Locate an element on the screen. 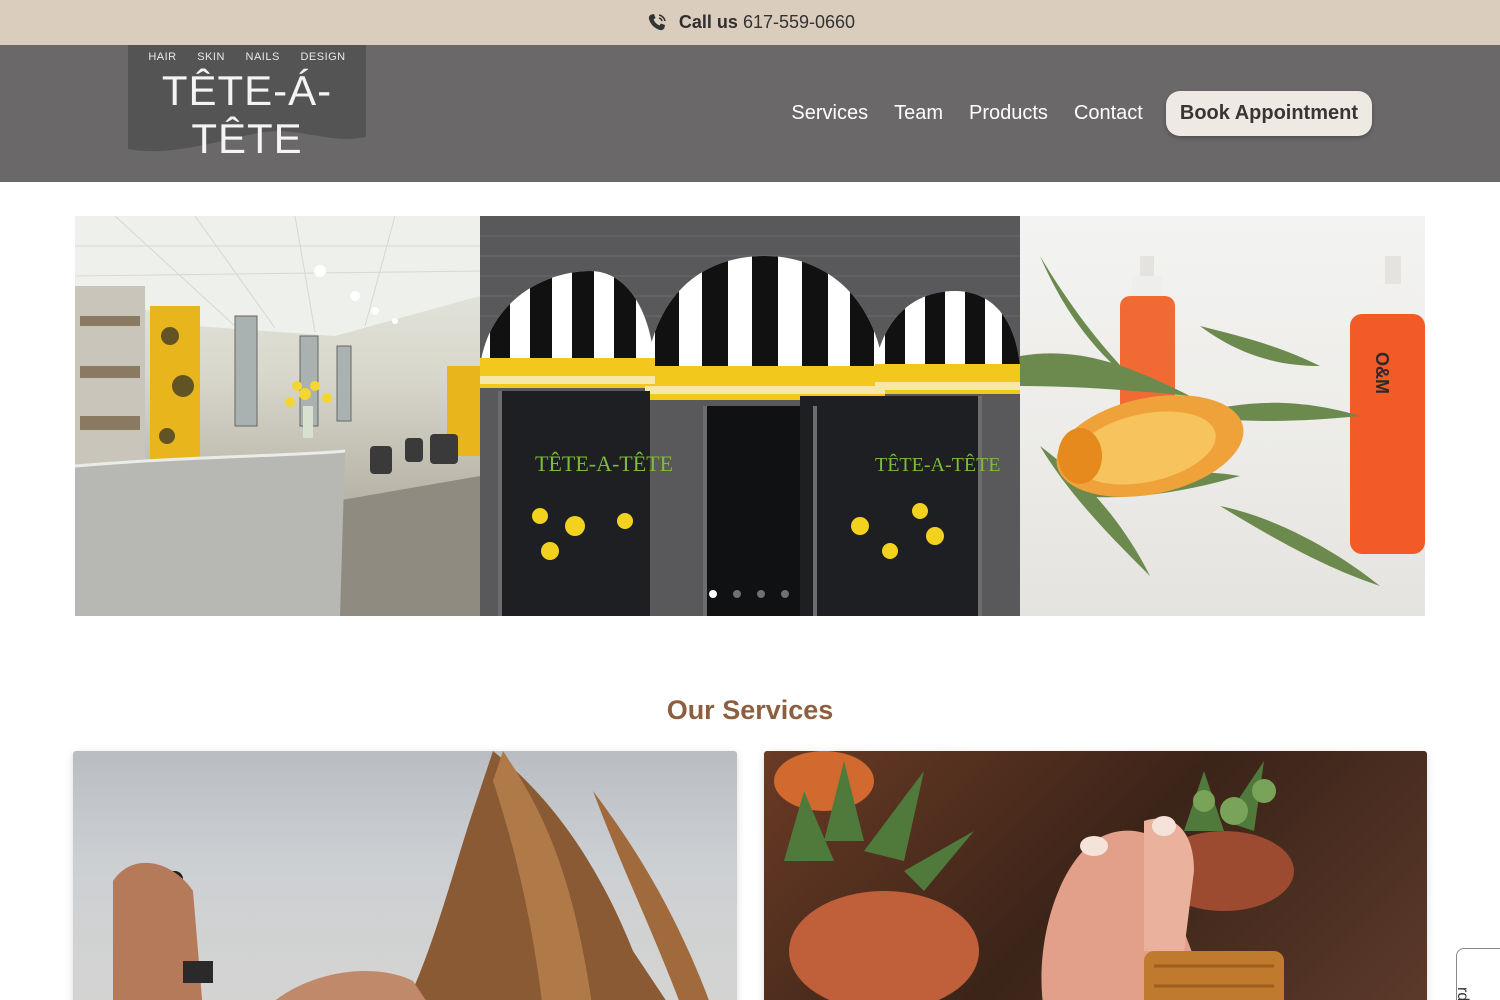 Image resolution: width=1500 pixels, height=1000 pixels. phone-icon is located at coordinates (657, 23).